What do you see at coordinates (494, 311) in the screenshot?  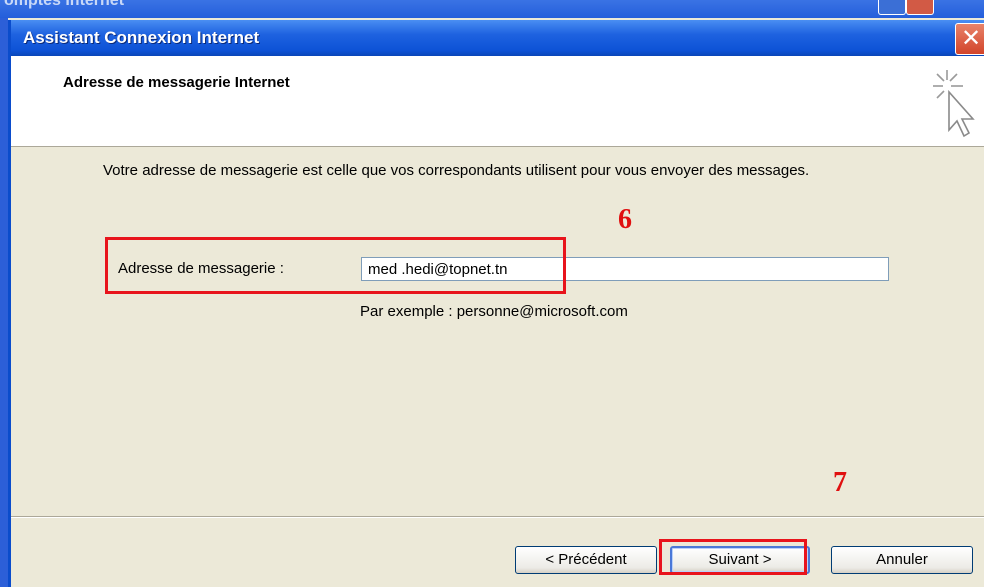 I see `example-text: Par exemple : personne@microsoft.com` at bounding box center [494, 311].